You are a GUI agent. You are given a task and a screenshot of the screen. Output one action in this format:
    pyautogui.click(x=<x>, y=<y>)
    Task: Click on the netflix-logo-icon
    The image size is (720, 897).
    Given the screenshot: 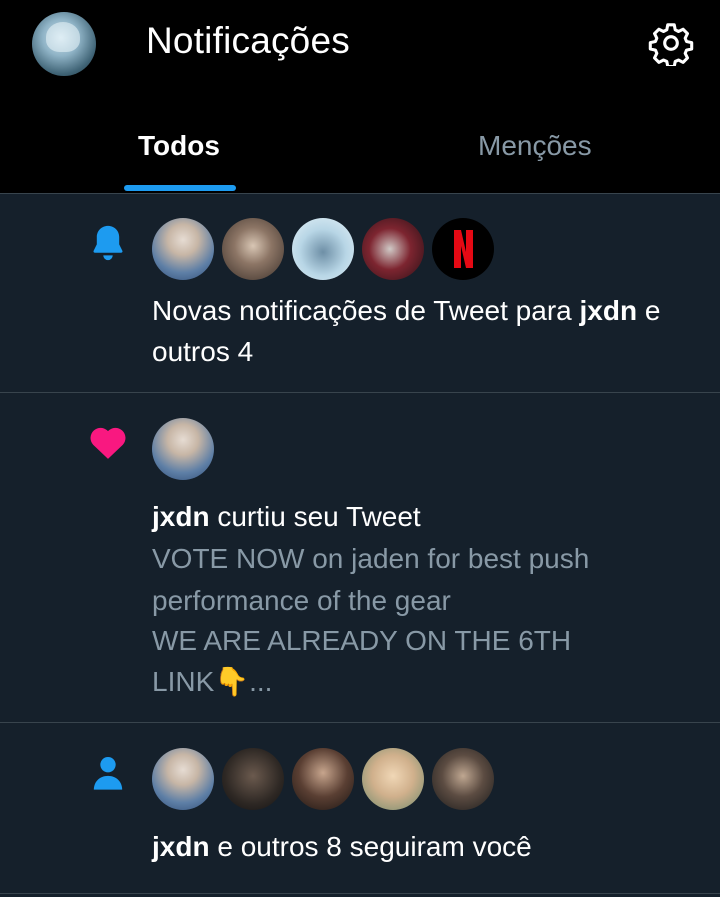 What is the action you would take?
    pyautogui.click(x=463, y=249)
    